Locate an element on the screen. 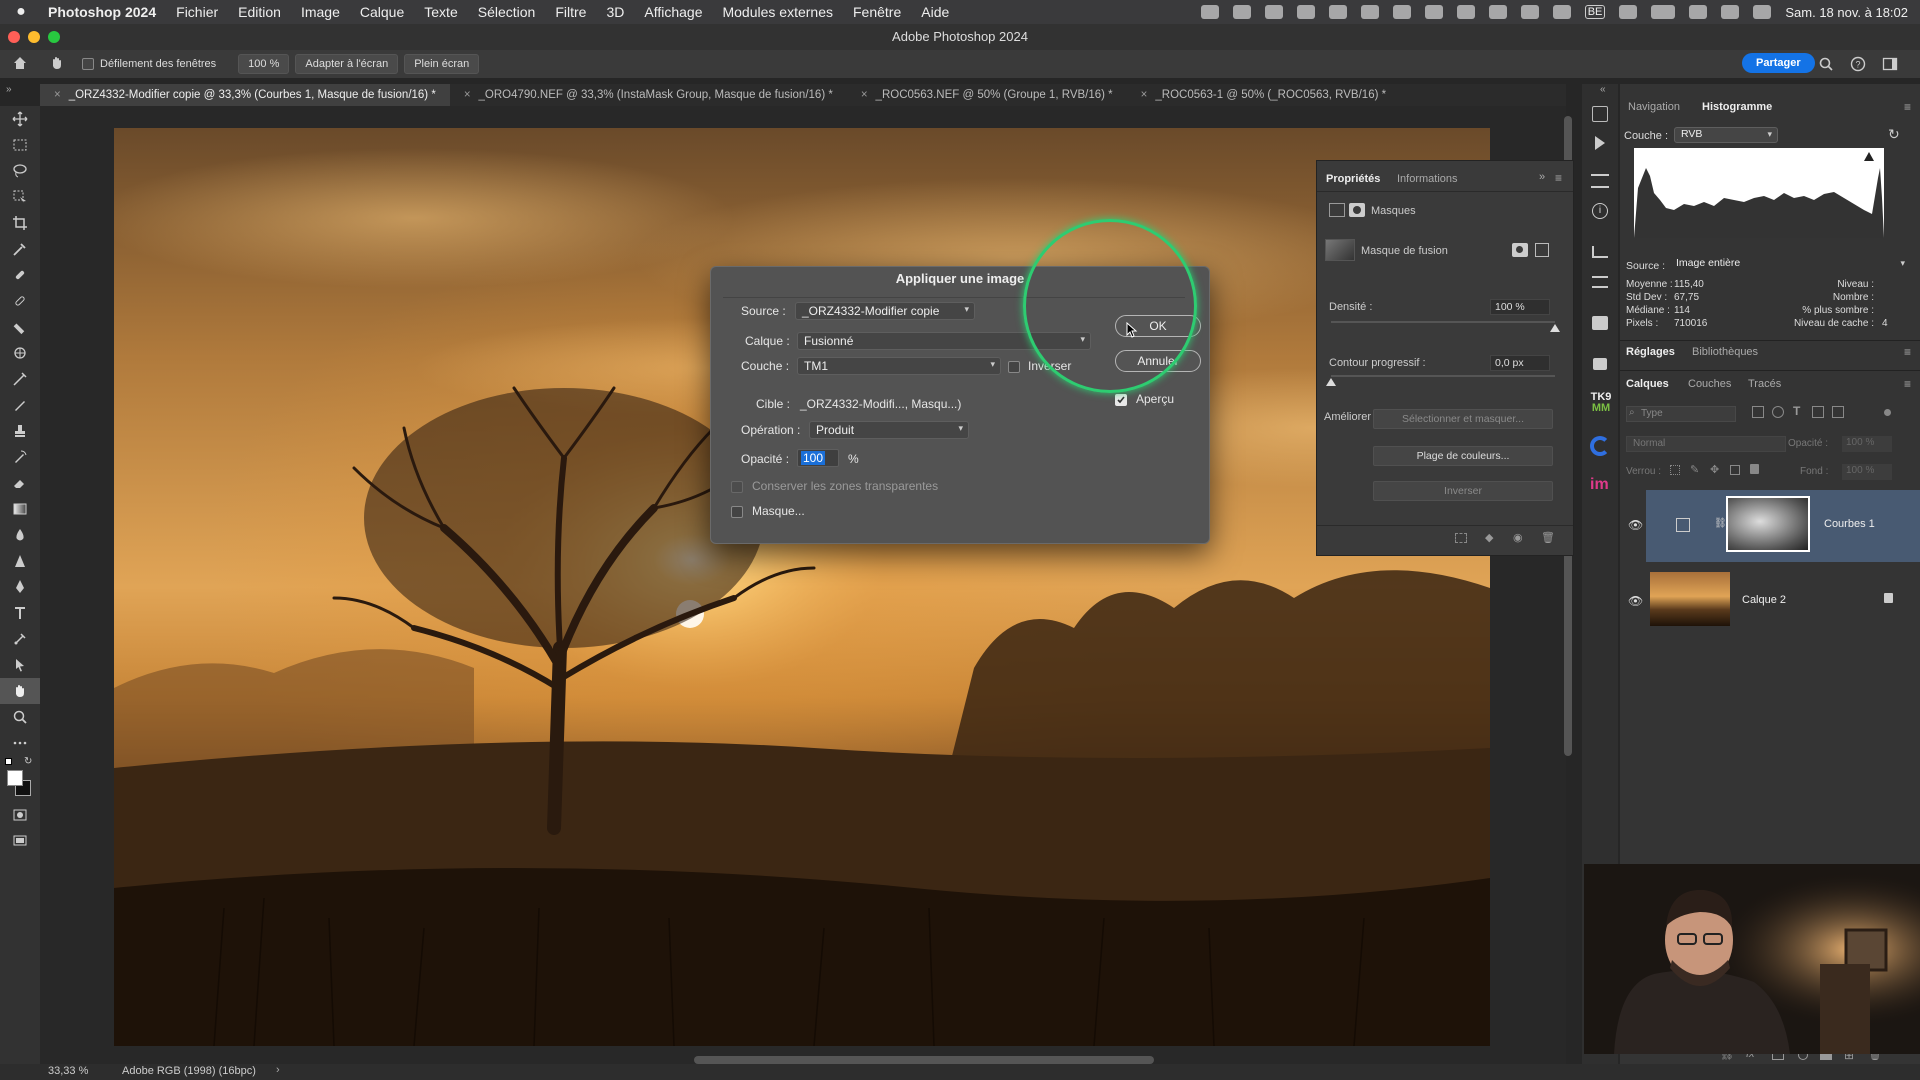 The image size is (1920, 1080). keyboard-layout-badge: BE is located at coordinates (1595, 12).